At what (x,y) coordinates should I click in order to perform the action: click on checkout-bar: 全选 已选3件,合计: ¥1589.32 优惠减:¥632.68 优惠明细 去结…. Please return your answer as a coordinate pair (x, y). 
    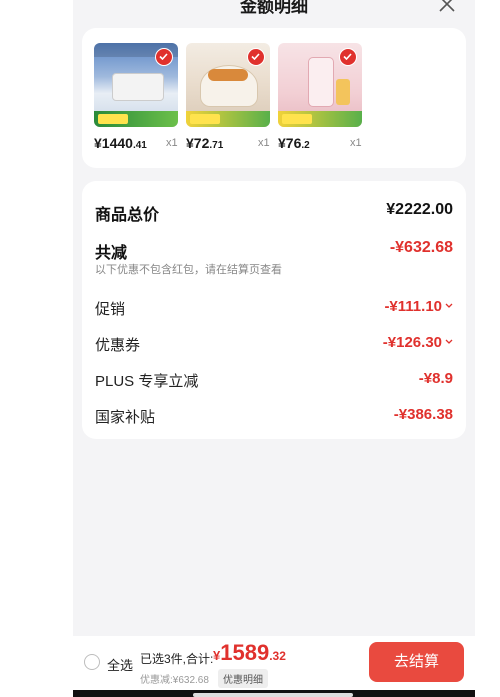
    Looking at the image, I should click on (274, 666).